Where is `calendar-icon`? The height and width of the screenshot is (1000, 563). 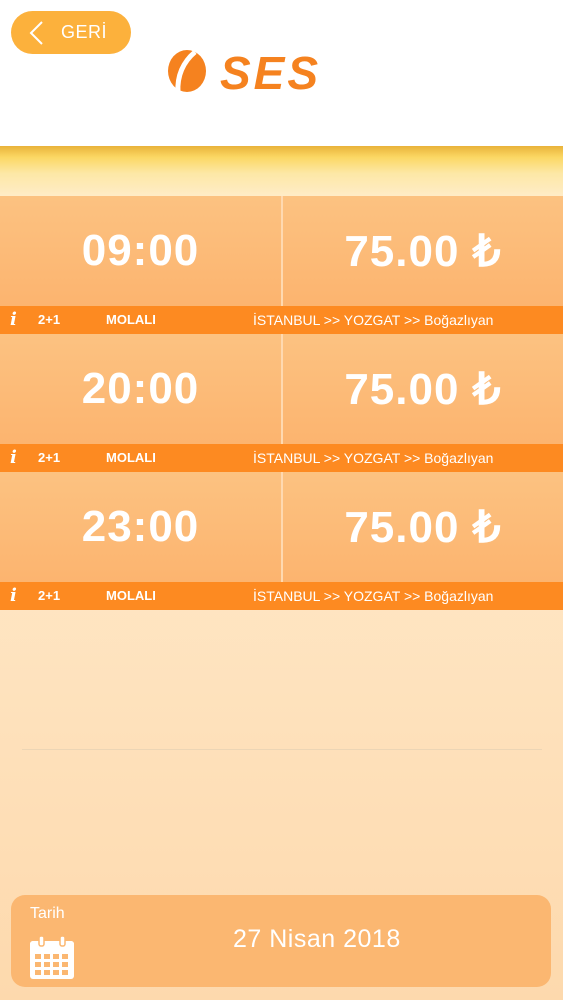 calendar-icon is located at coordinates (52, 957).